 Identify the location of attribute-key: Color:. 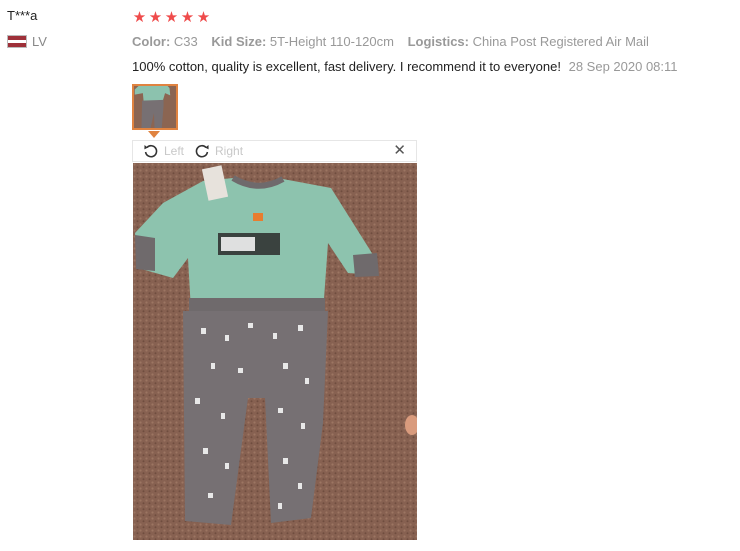
(151, 41).